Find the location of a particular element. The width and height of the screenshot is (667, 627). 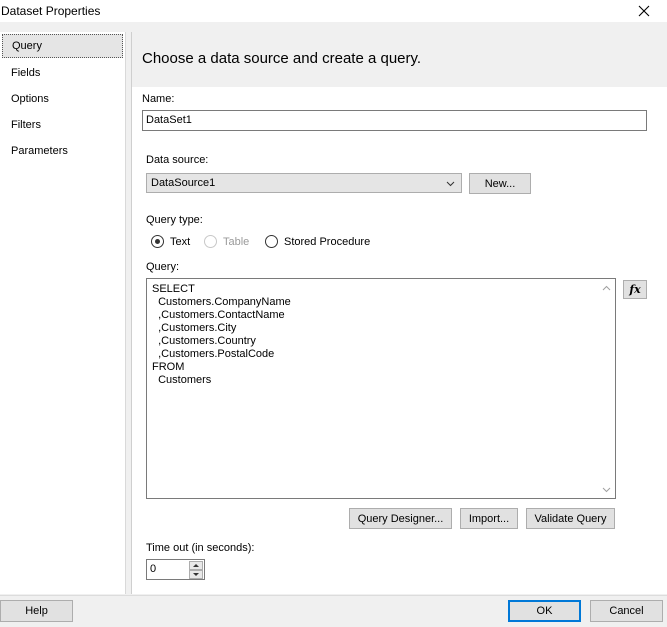

validate-query-button: Validate Query is located at coordinates (570, 518).